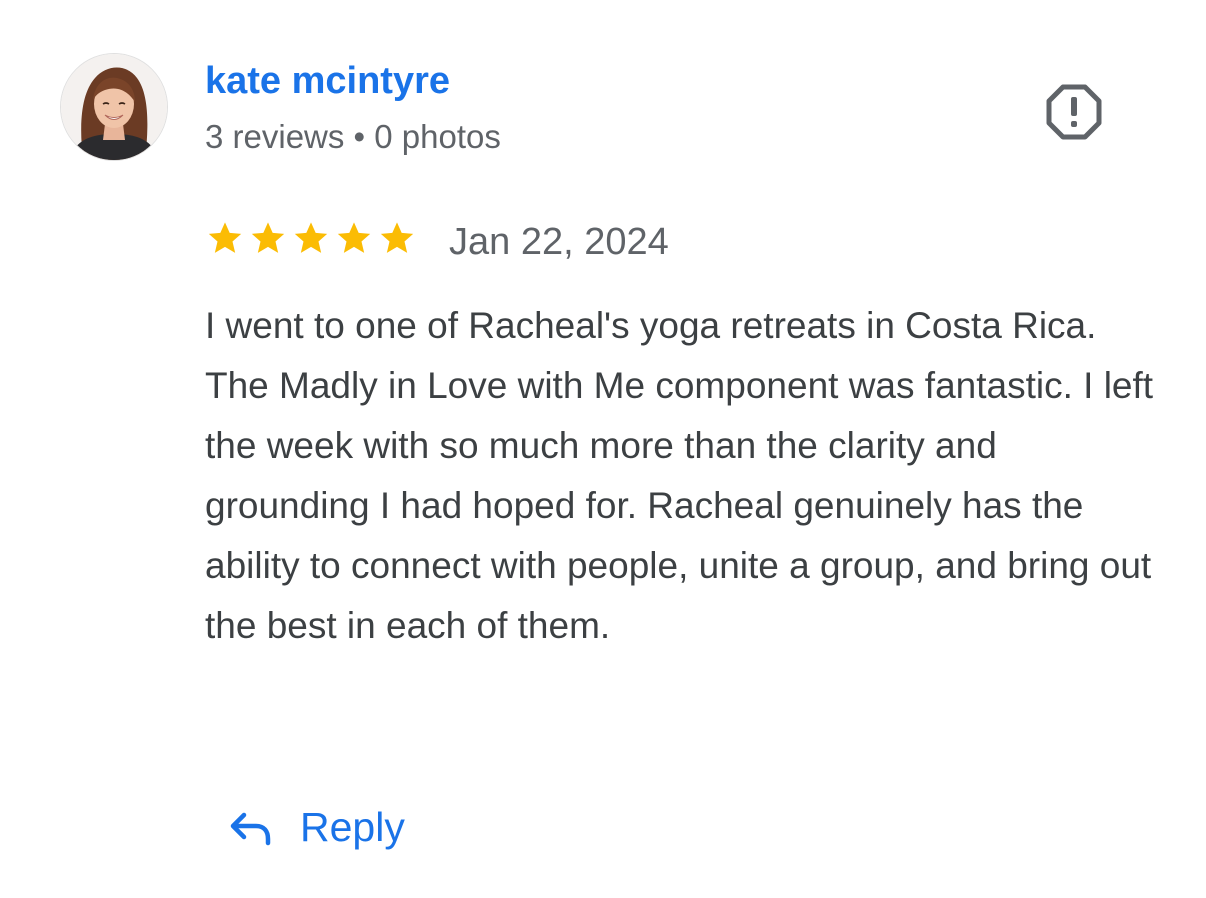 Image resolution: width=1206 pixels, height=898 pixels. Describe the element at coordinates (327, 81) in the screenshot. I see `reviewer-name: kate mcintyre` at that location.